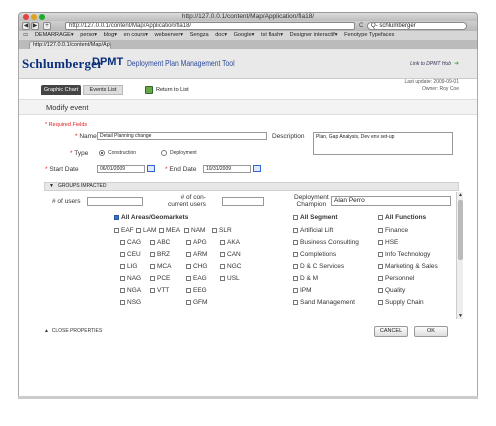 The width and height of the screenshot is (496, 426). What do you see at coordinates (391, 291) in the screenshot?
I see `function-checkbox: Quality` at bounding box center [391, 291].